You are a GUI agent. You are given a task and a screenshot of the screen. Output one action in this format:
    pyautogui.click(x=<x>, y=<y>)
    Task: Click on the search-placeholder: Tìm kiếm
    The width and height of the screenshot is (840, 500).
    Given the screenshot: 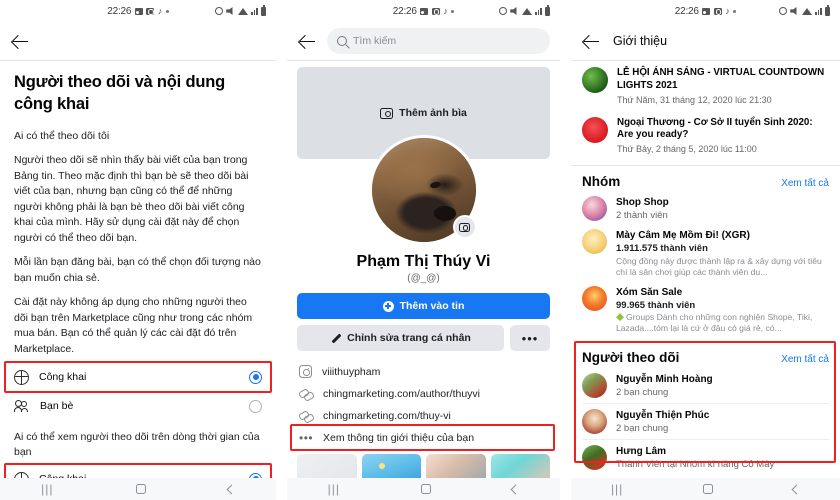 What is the action you would take?
    pyautogui.click(x=375, y=41)
    